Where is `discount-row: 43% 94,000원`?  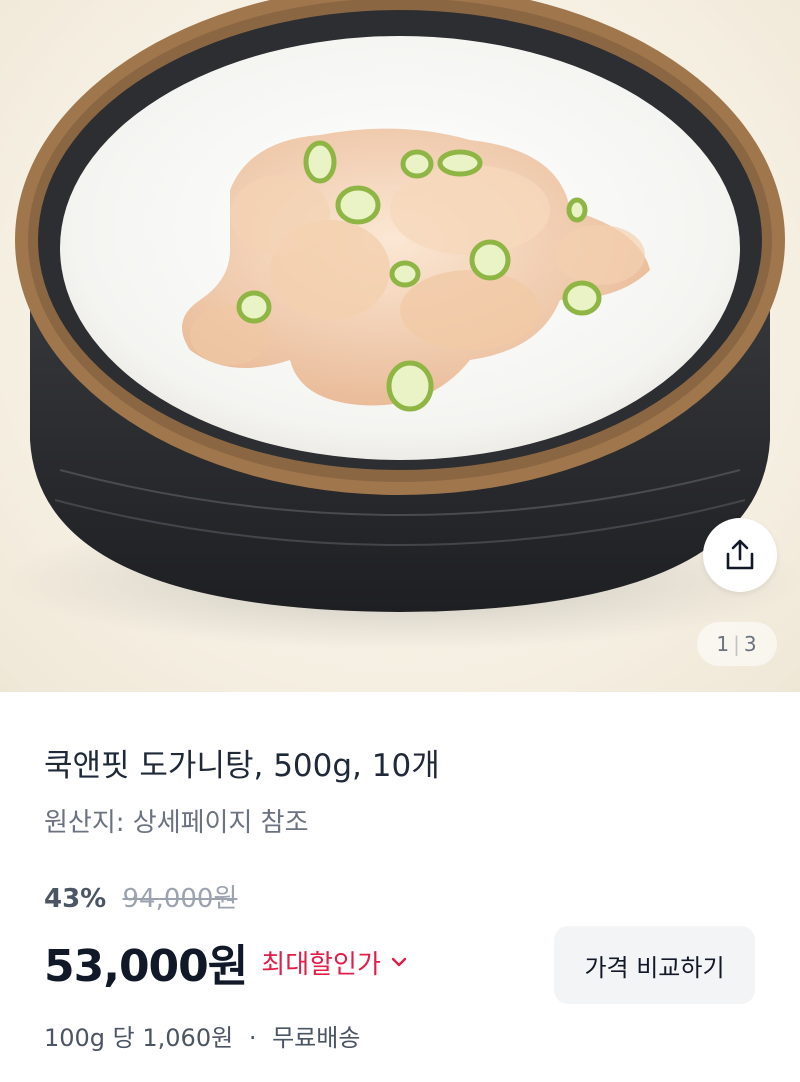 discount-row: 43% 94,000원 is located at coordinates (140, 896).